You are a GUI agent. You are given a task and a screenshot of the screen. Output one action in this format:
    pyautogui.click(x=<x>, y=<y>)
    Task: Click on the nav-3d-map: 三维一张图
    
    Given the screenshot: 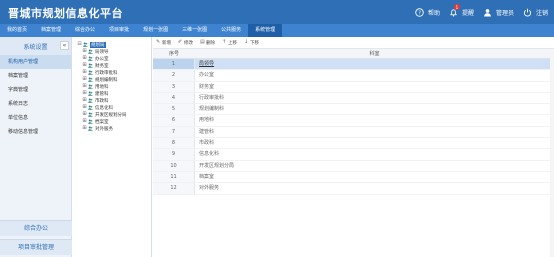 What is the action you would take?
    pyautogui.click(x=194, y=30)
    